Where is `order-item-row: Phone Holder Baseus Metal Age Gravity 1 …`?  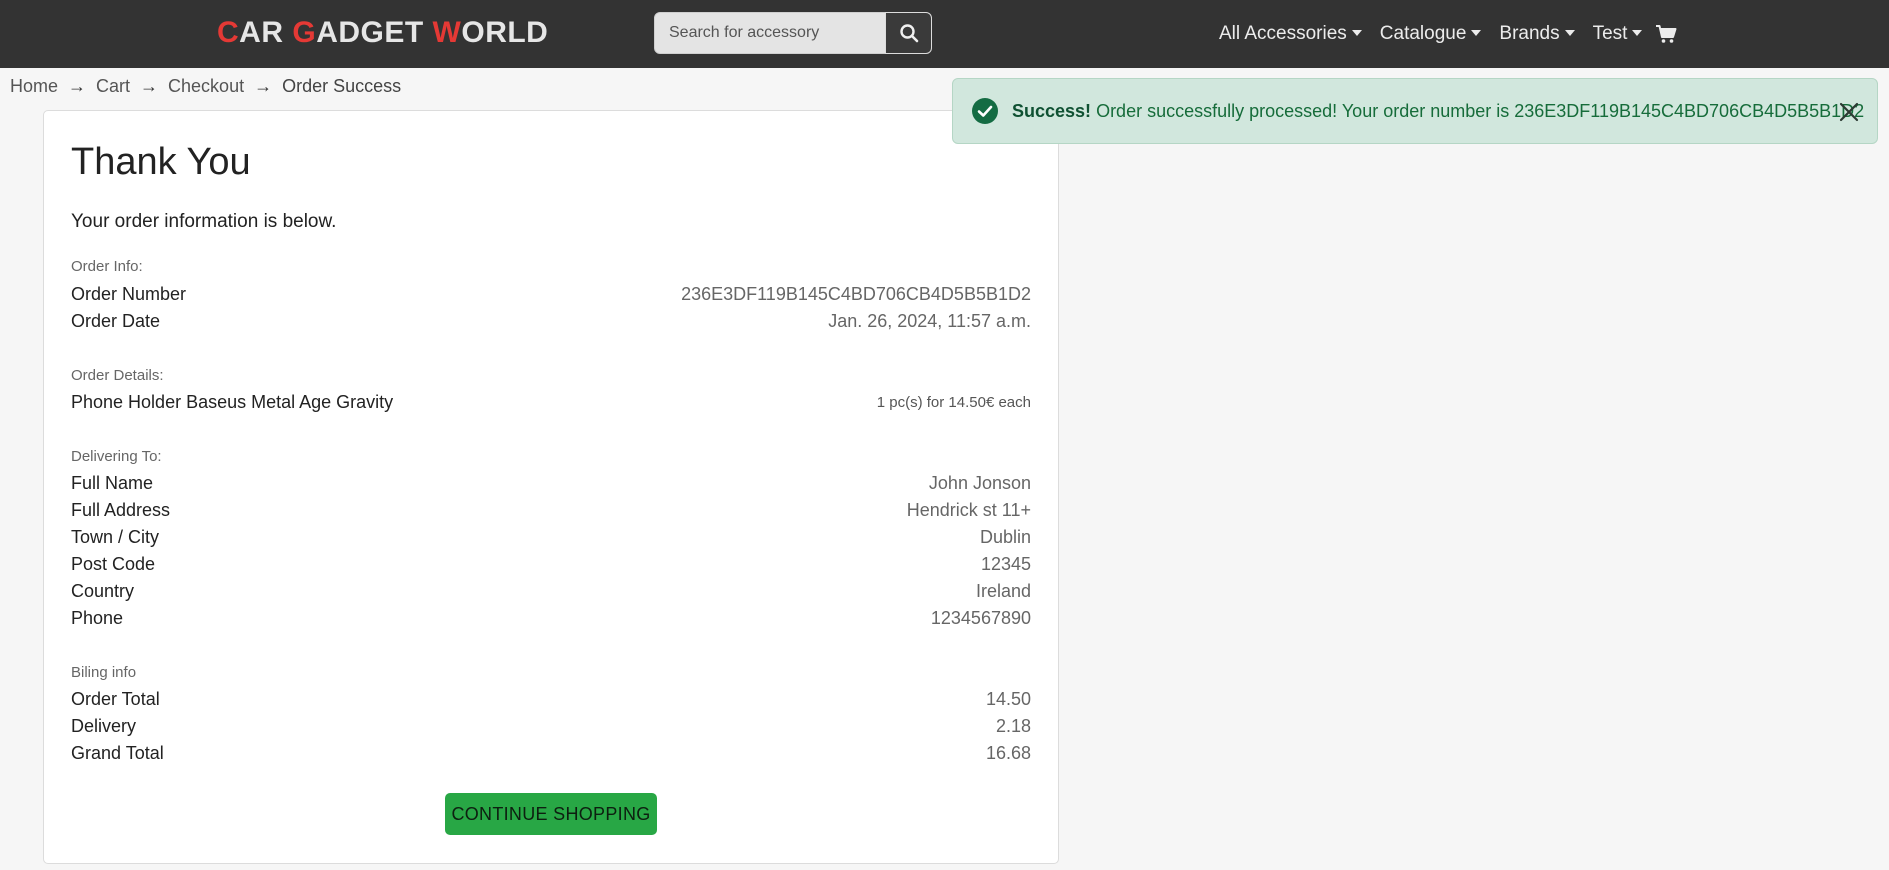 order-item-row: Phone Holder Baseus Metal Age Gravity 1 … is located at coordinates (551, 402).